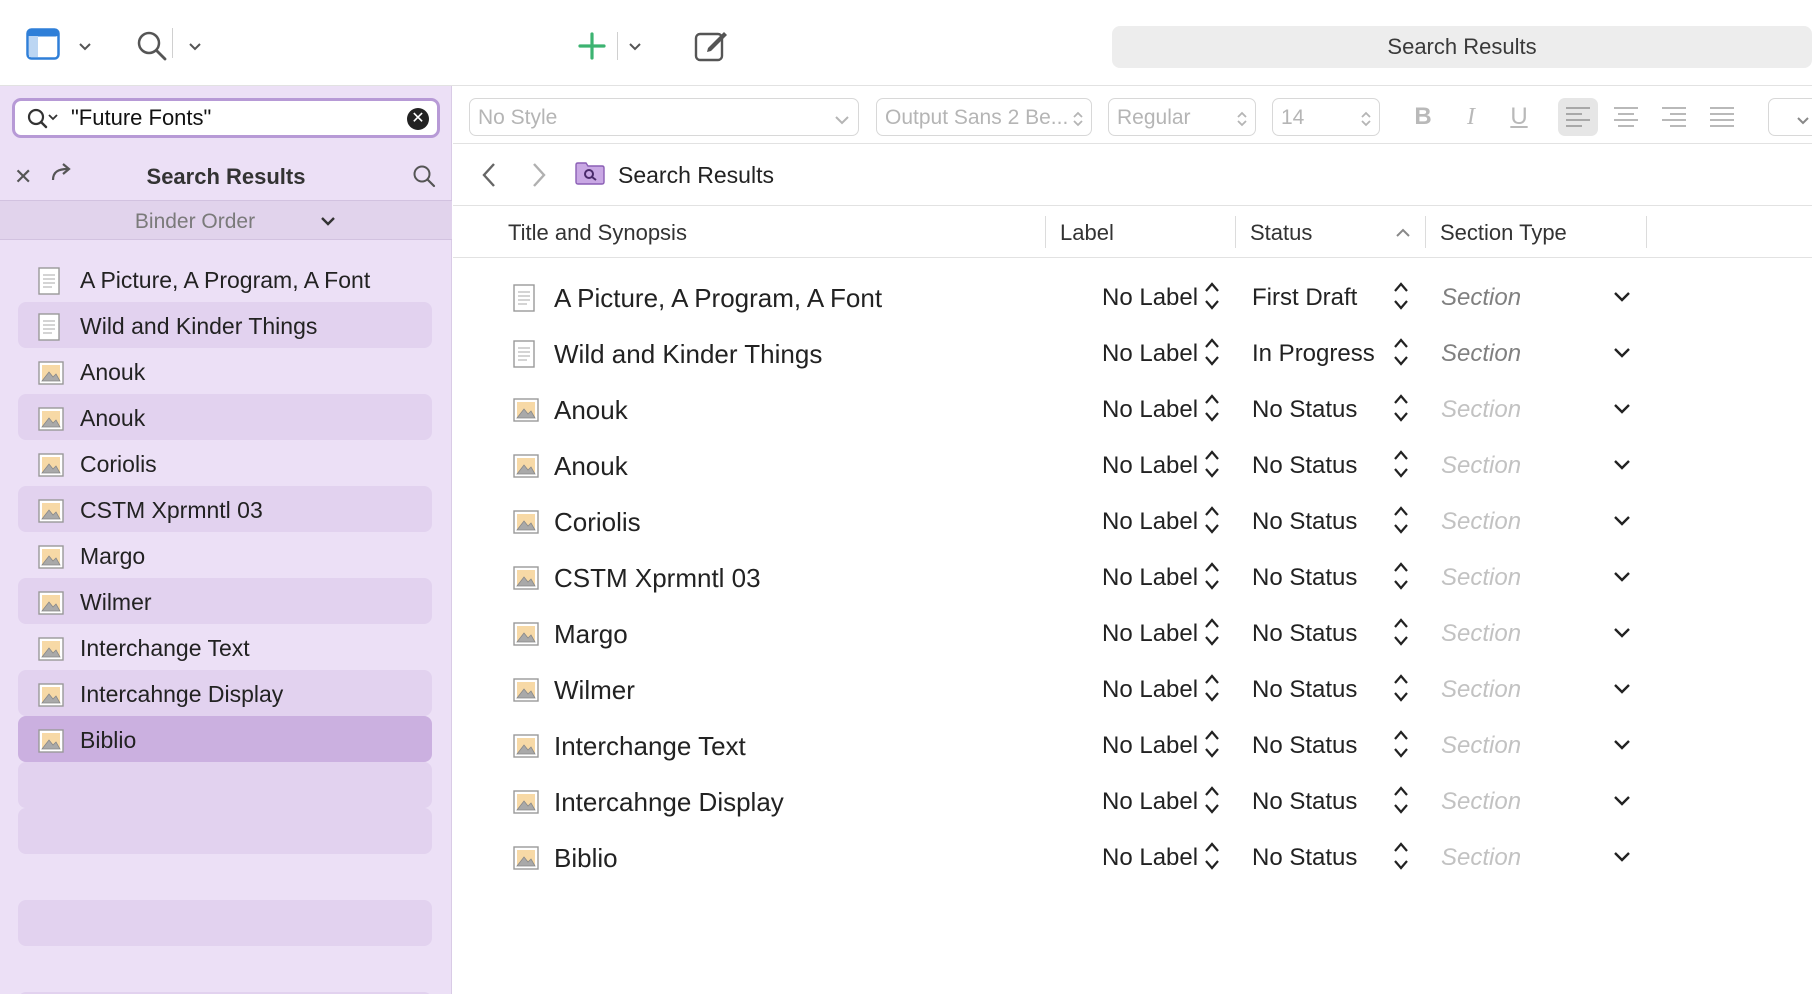 The image size is (1812, 994). I want to click on add-chevron-icon, so click(635, 47).